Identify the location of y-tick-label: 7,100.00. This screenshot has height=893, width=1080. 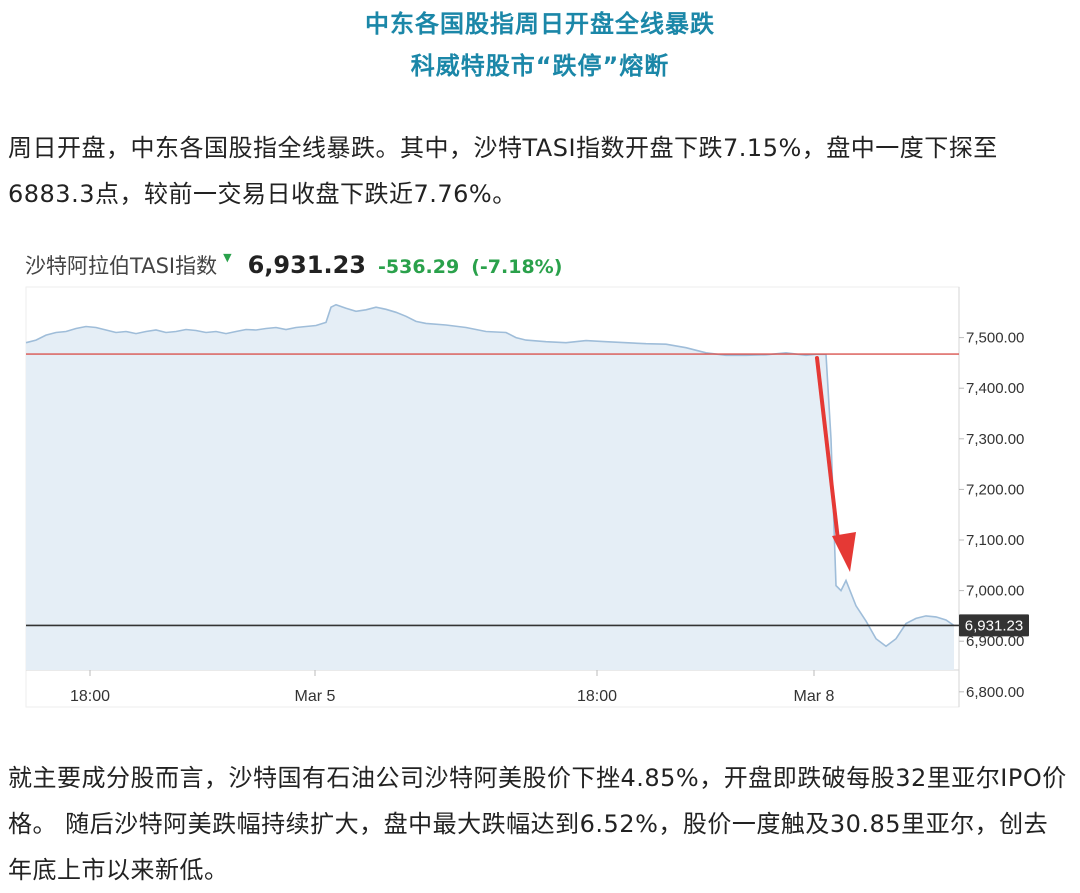
(995, 540).